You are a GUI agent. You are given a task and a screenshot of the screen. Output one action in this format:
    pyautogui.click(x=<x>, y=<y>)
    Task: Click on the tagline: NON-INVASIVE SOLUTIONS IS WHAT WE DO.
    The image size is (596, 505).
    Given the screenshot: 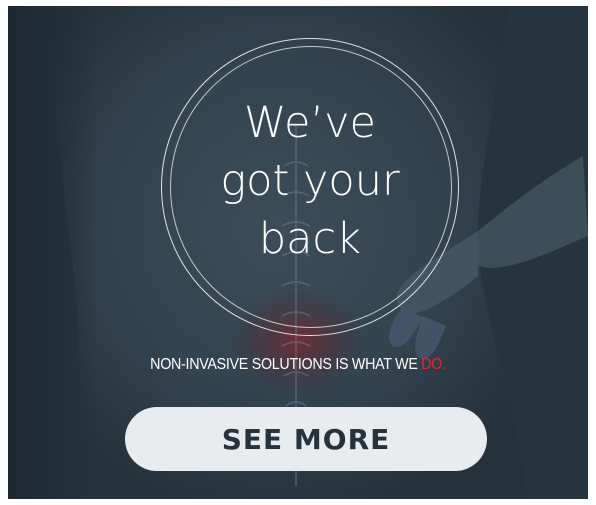 What is the action you would take?
    pyautogui.click(x=298, y=365)
    